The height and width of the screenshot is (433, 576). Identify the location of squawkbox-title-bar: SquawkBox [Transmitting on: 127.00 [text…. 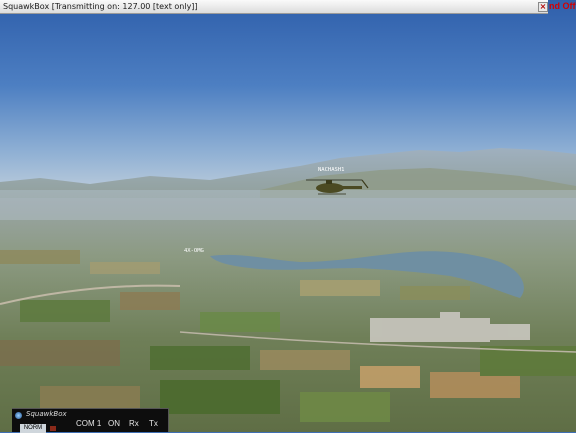
(274, 7).